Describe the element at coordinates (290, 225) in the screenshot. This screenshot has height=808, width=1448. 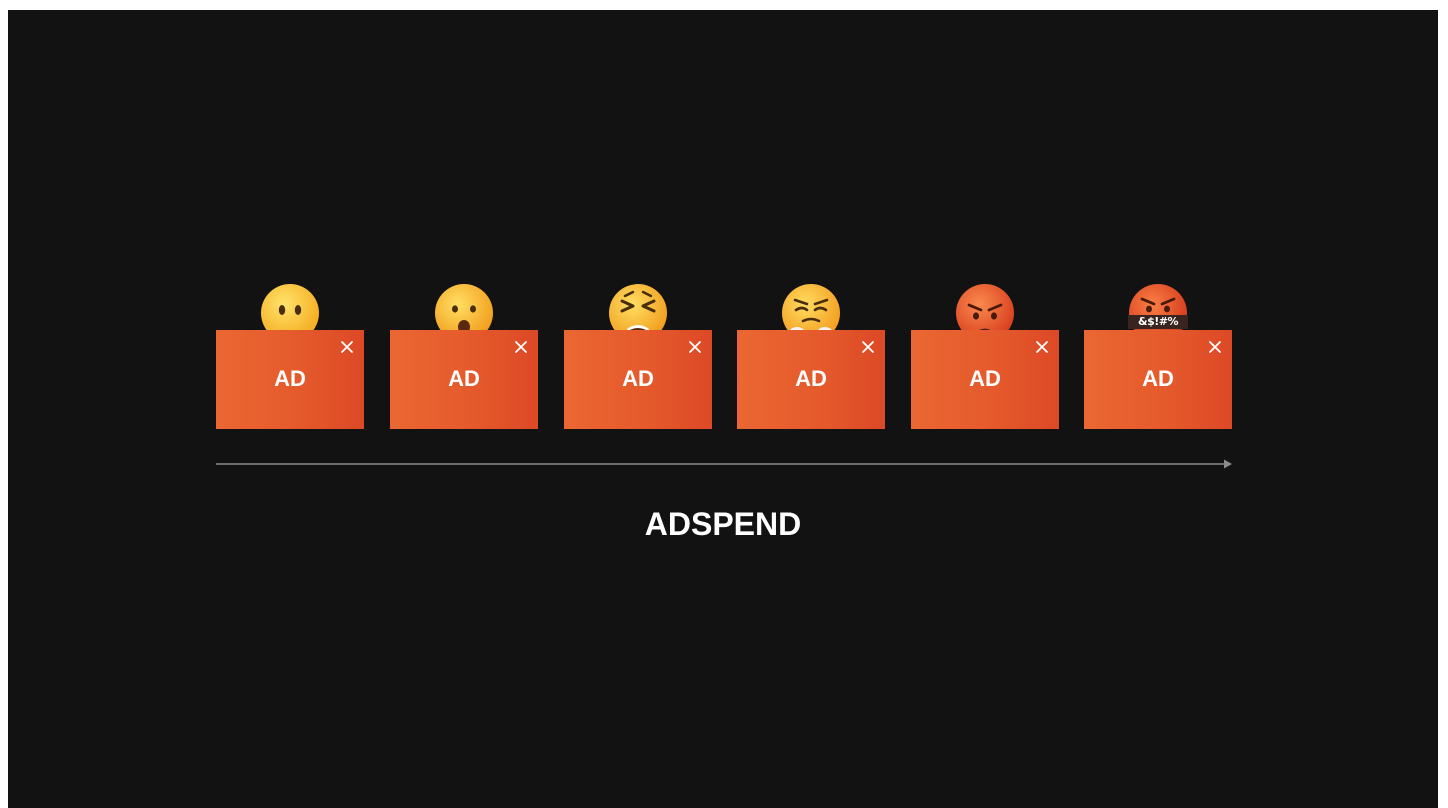
I see `ad-item-1: AD` at that location.